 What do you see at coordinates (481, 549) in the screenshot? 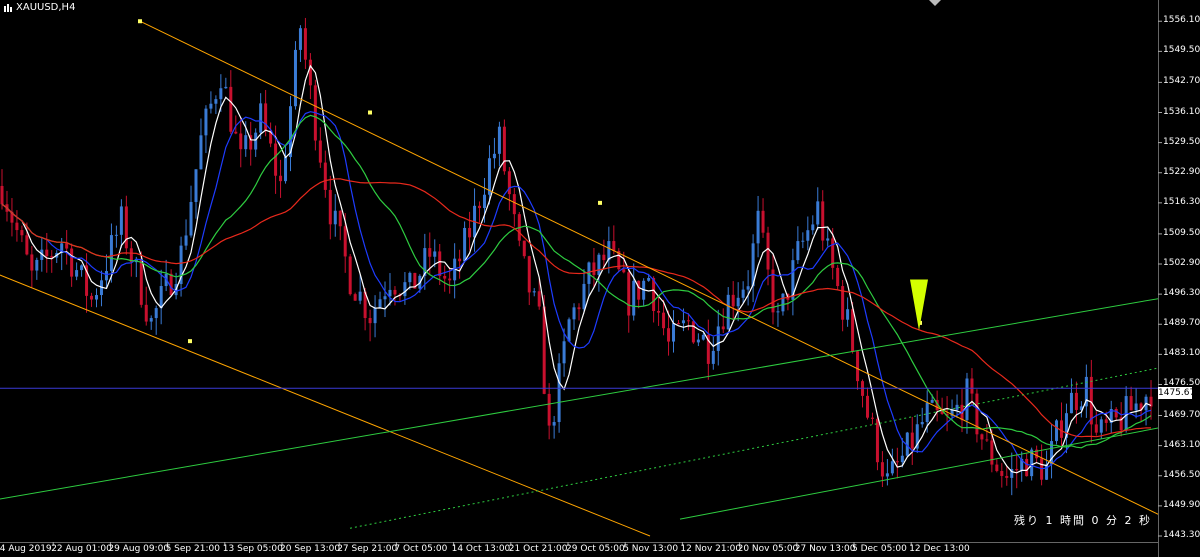
I see `x-tick-label: 14 Oct 13:00` at bounding box center [481, 549].